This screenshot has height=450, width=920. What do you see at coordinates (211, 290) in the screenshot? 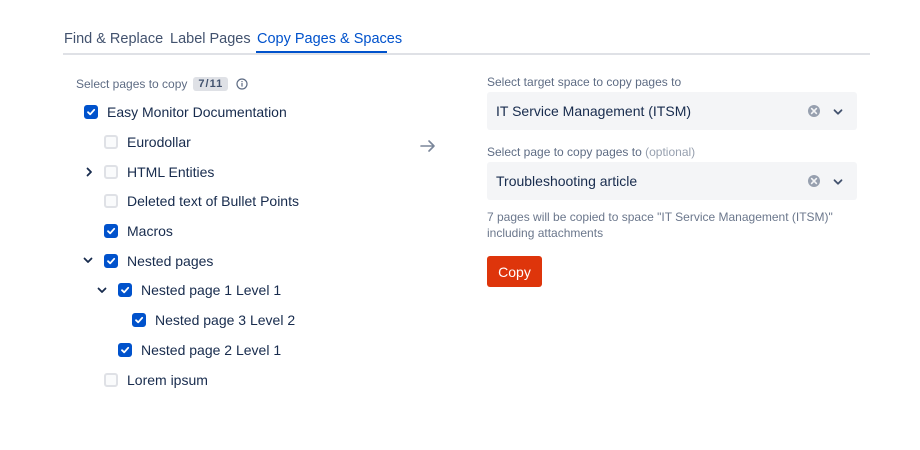
I see `page-tree-item-label: Nested page 1 Level 1` at bounding box center [211, 290].